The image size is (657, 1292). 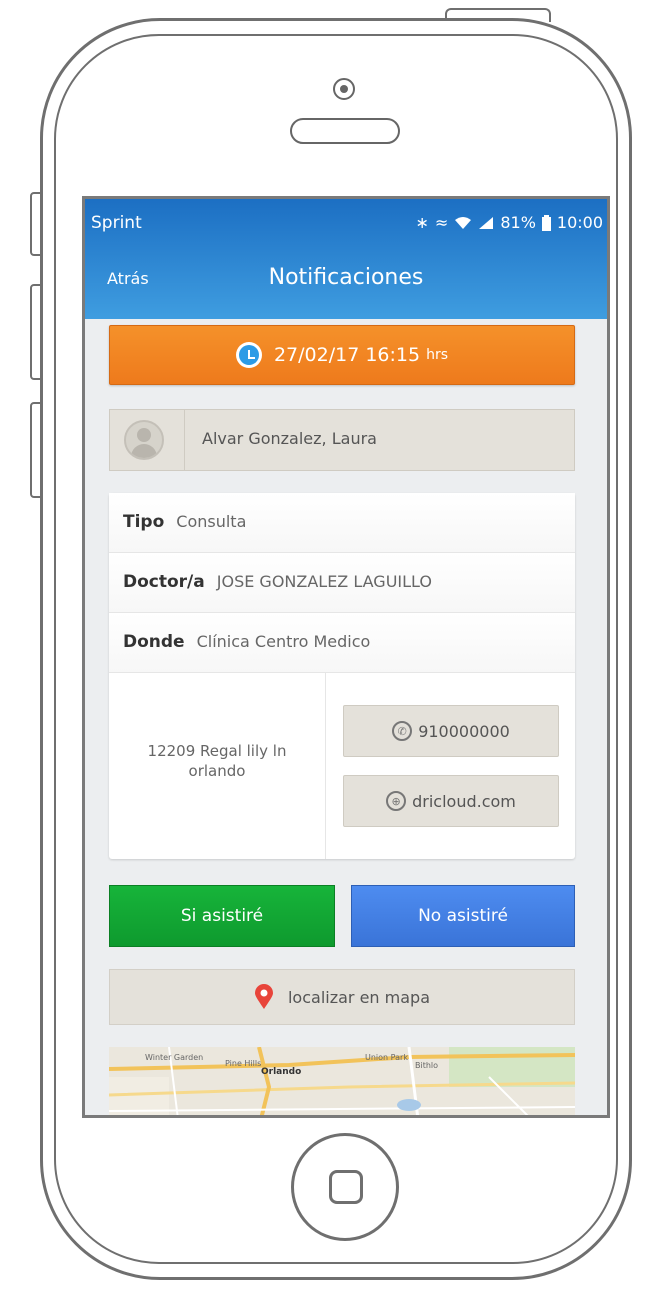 I want to click on nfc-icon: ≈, so click(x=441, y=222).